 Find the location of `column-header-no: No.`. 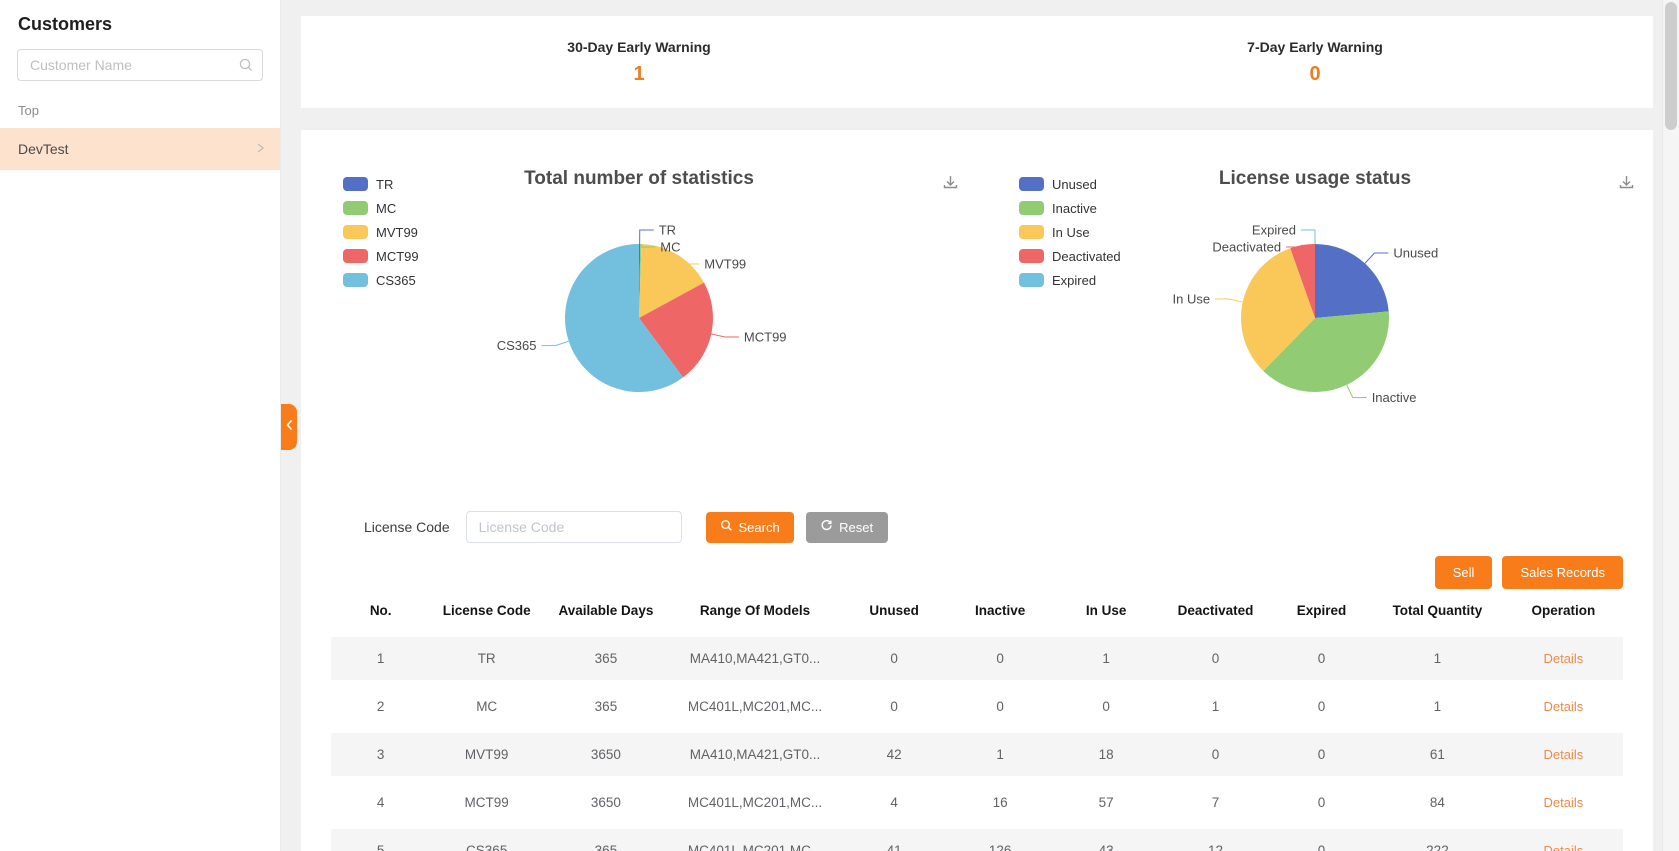

column-header-no: No. is located at coordinates (380, 611).